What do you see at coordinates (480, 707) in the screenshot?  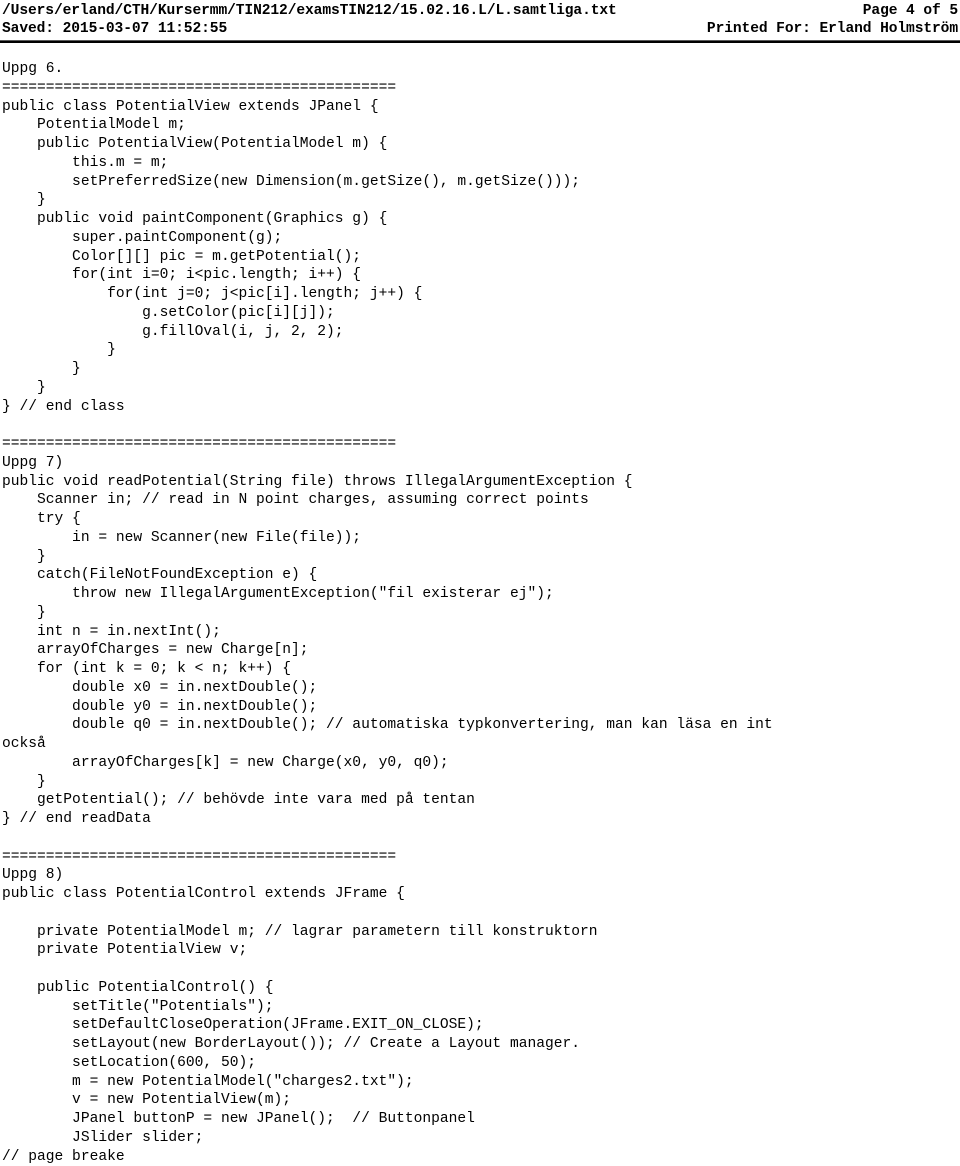 I see `code-line: double y0 = in.nextDouble();` at bounding box center [480, 707].